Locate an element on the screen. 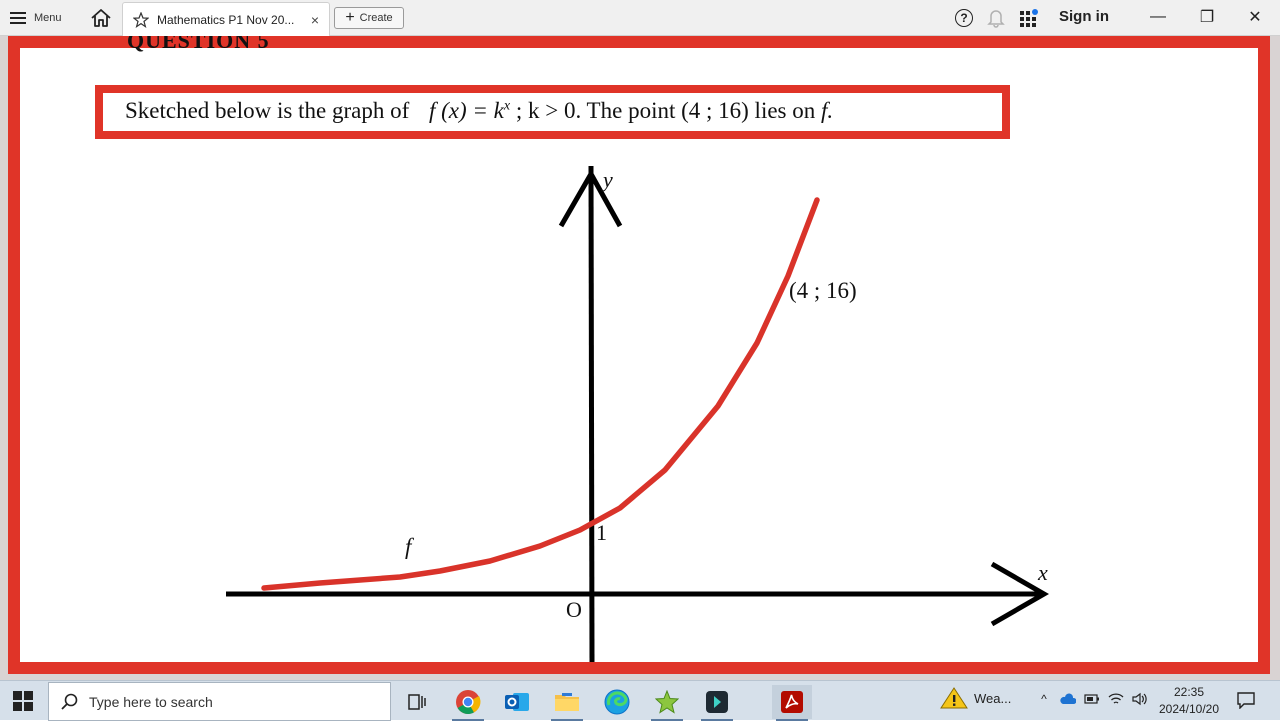 The width and height of the screenshot is (1280, 721). function-expression: f (x) = k is located at coordinates (466, 110).